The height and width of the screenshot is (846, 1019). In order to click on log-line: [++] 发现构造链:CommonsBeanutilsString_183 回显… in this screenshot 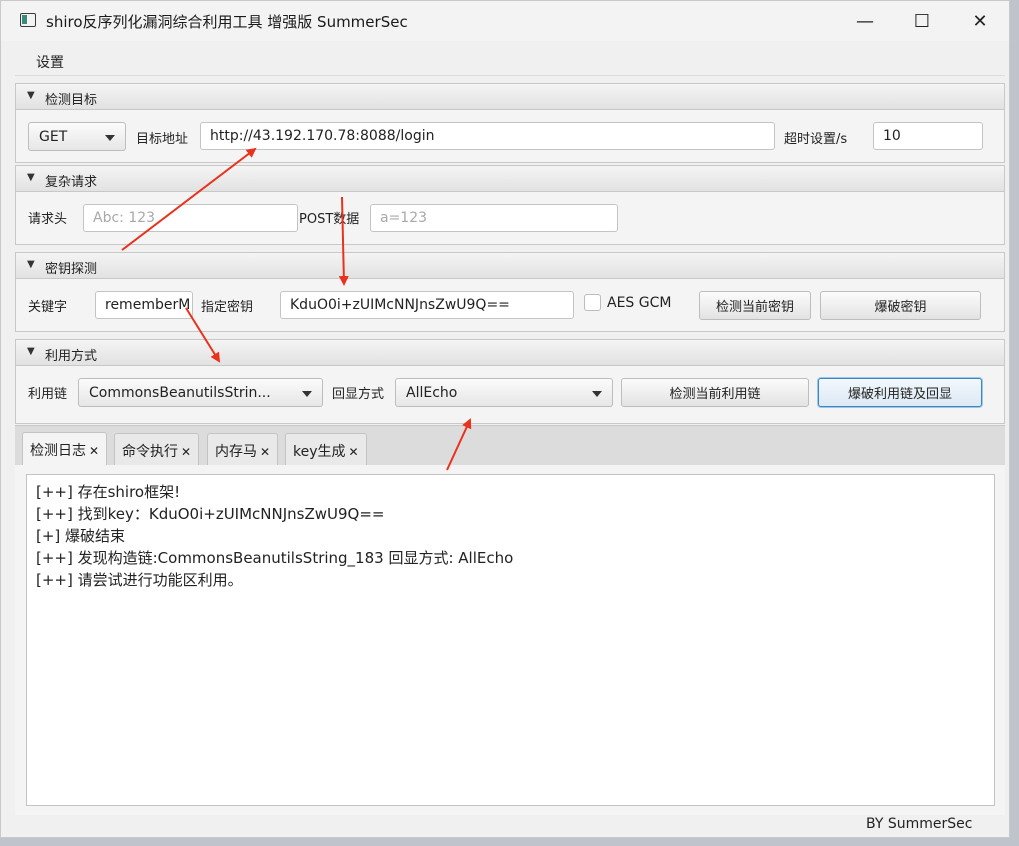, I will do `click(275, 558)`.